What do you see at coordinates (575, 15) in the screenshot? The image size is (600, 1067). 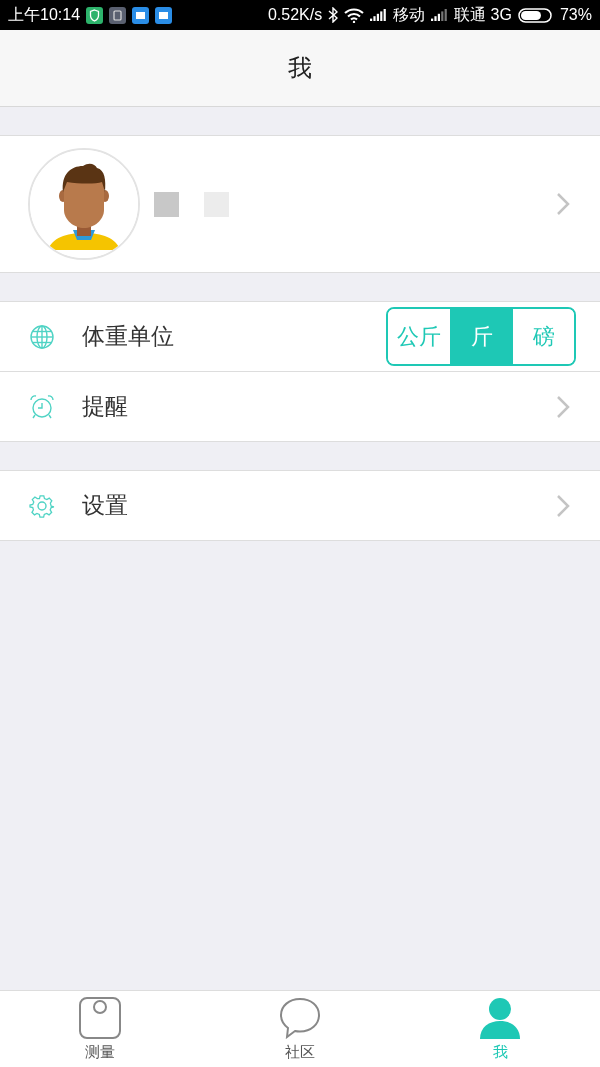 I see `battery-percent: 73%` at bounding box center [575, 15].